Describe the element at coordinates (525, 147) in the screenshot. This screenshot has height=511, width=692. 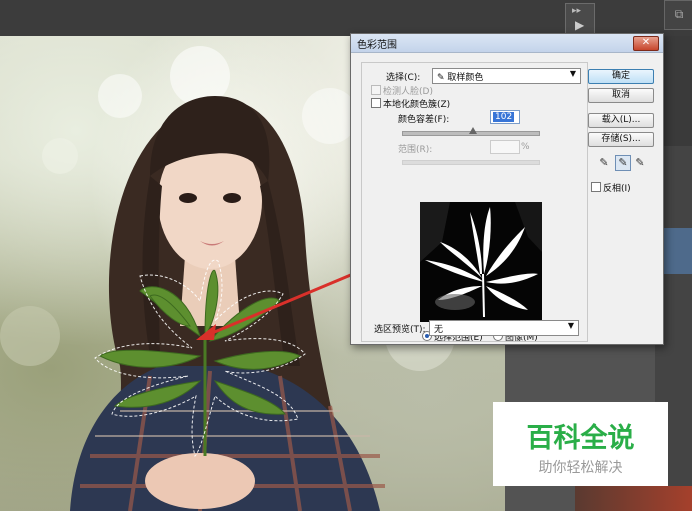
I see `range-unit: %` at that location.